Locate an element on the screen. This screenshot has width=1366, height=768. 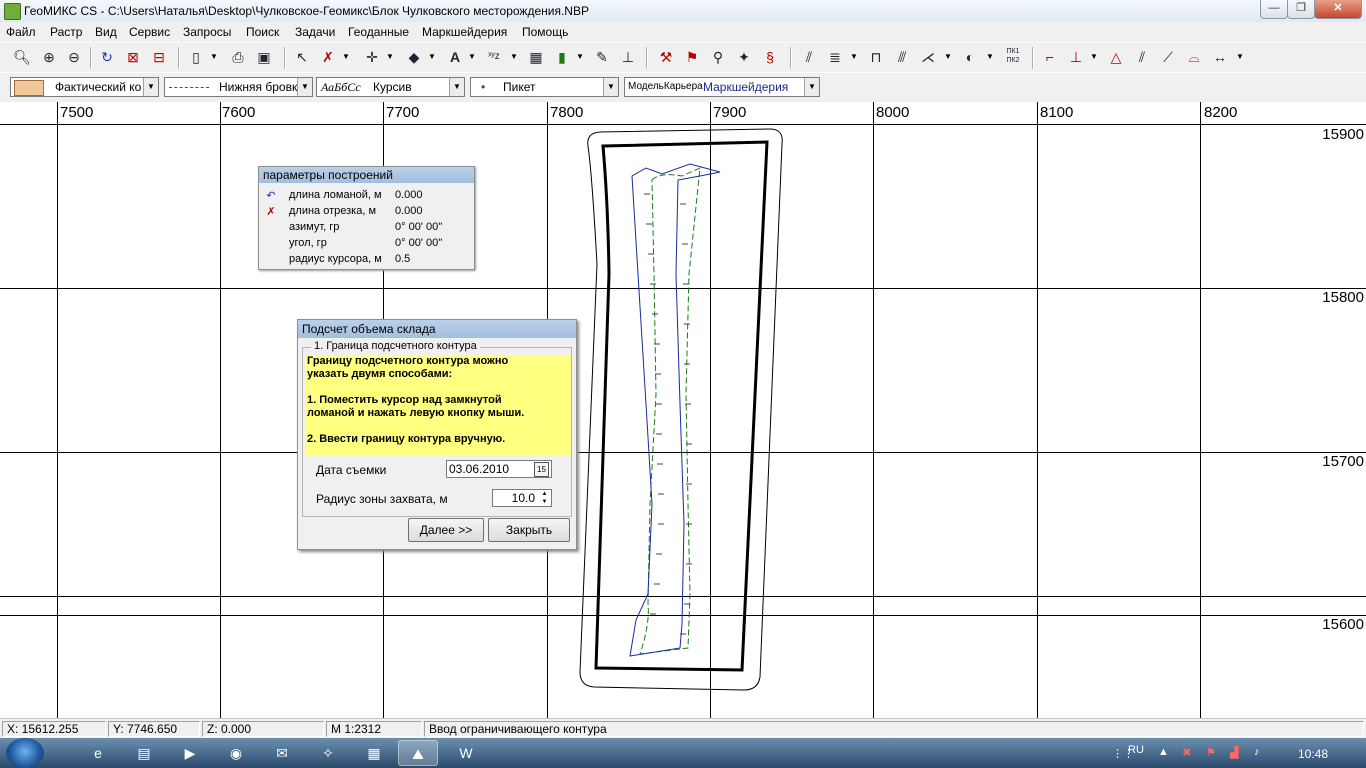
media-player-icon: ▶ is located at coordinates (190, 753).